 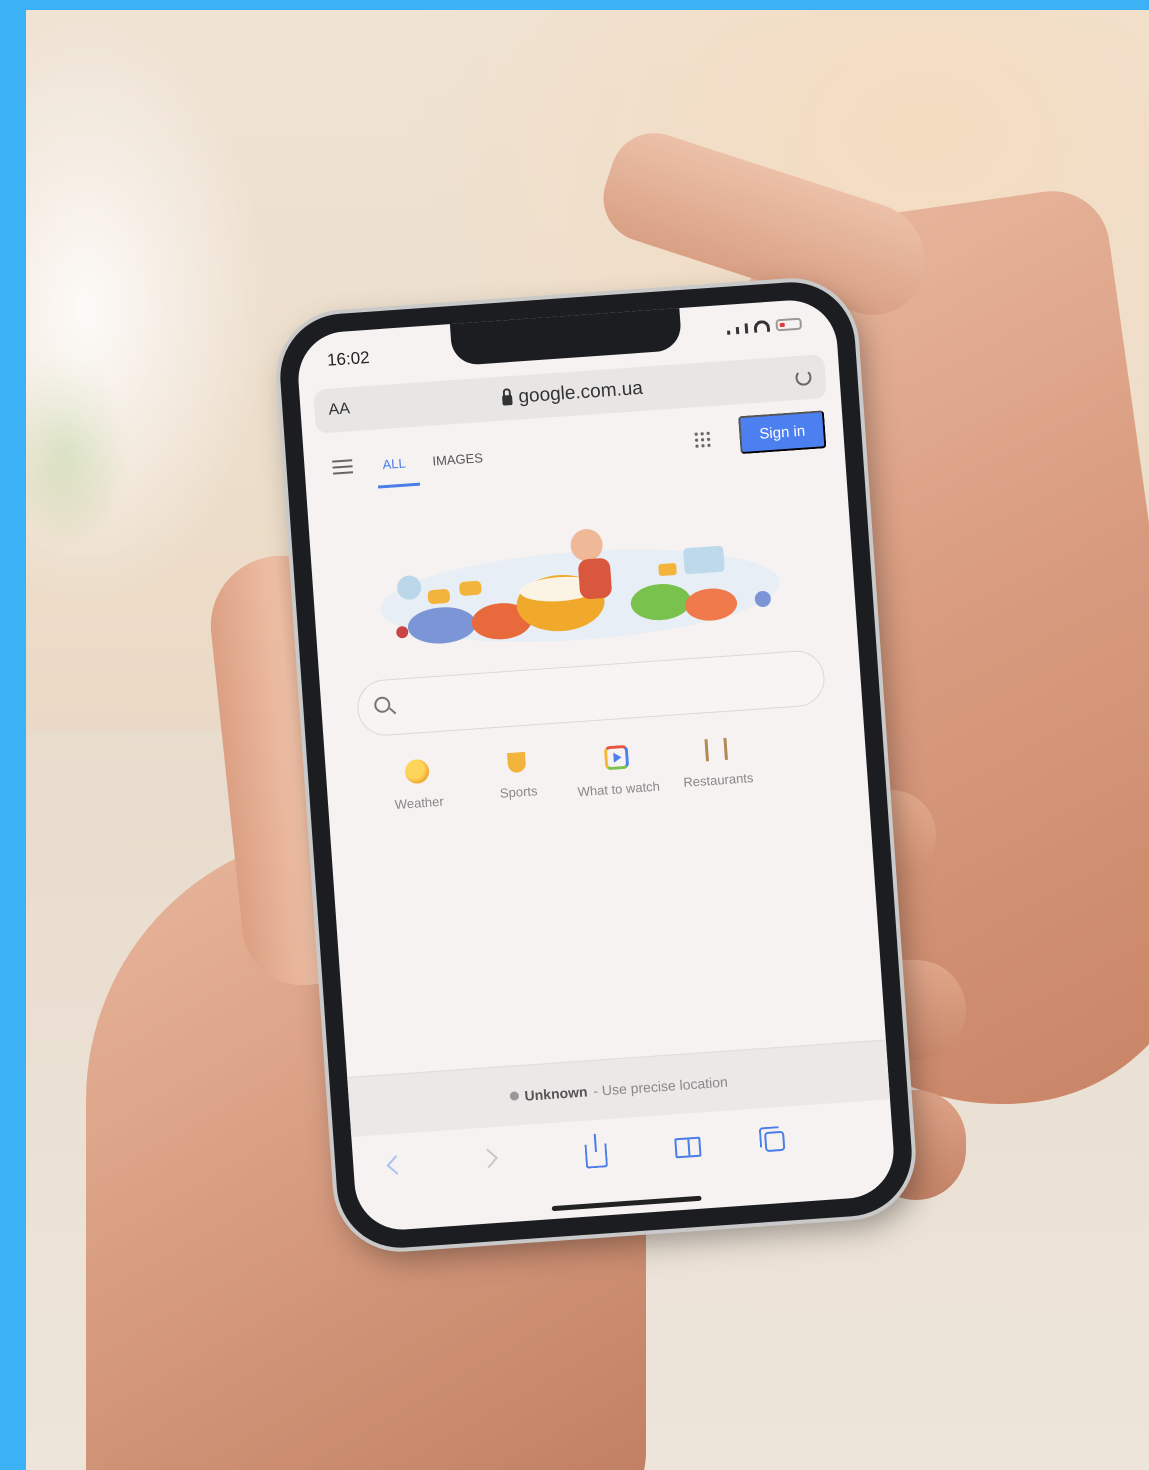 I want to click on fork-knife-icon, so click(x=716, y=749).